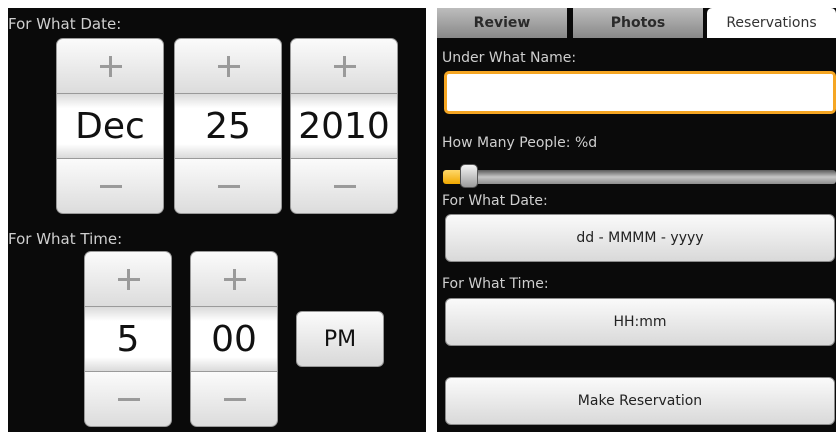 This screenshot has height=432, width=836. What do you see at coordinates (509, 58) in the screenshot?
I see `name-label: Under What Name:` at bounding box center [509, 58].